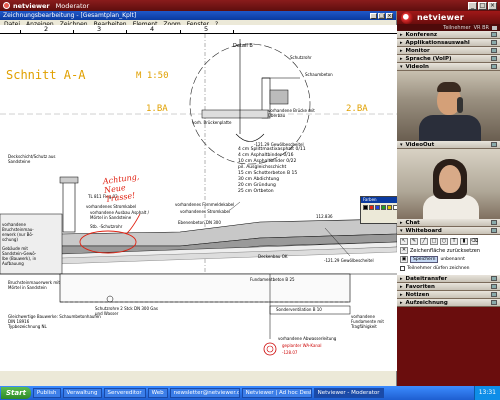  Describe the element at coordinates (205, 288) in the screenshot. I see `foundation-block` at that location.